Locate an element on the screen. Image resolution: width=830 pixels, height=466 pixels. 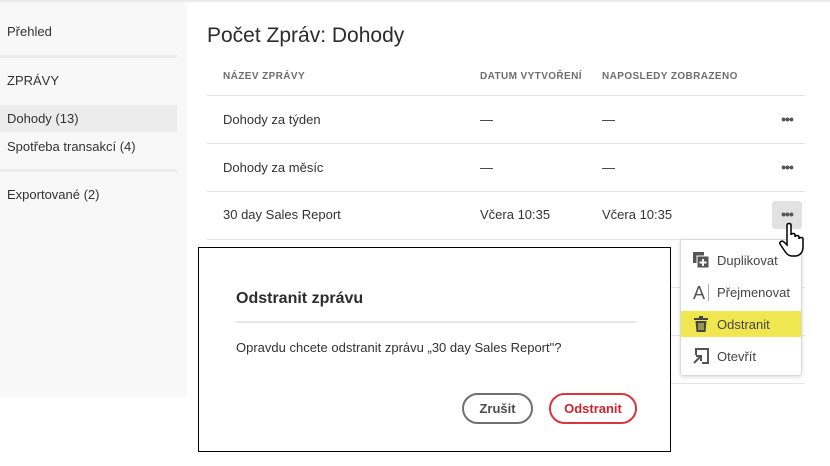
column-header-created: DATUM VYTVOŘENÍ is located at coordinates (531, 76).